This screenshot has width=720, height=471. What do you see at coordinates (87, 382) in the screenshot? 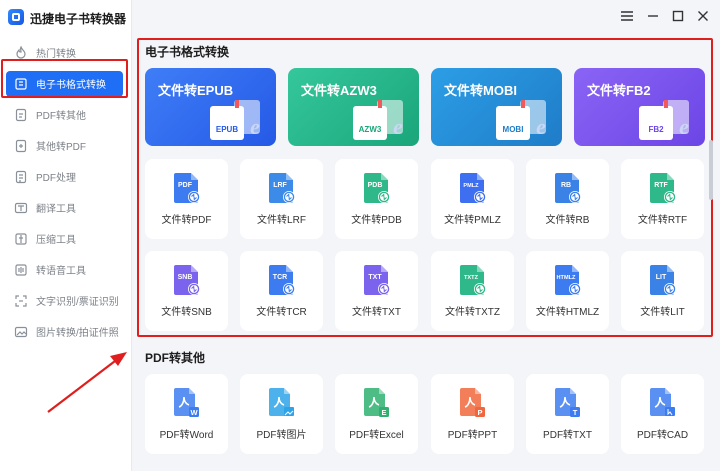
I see `annotation-arrow` at bounding box center [87, 382].